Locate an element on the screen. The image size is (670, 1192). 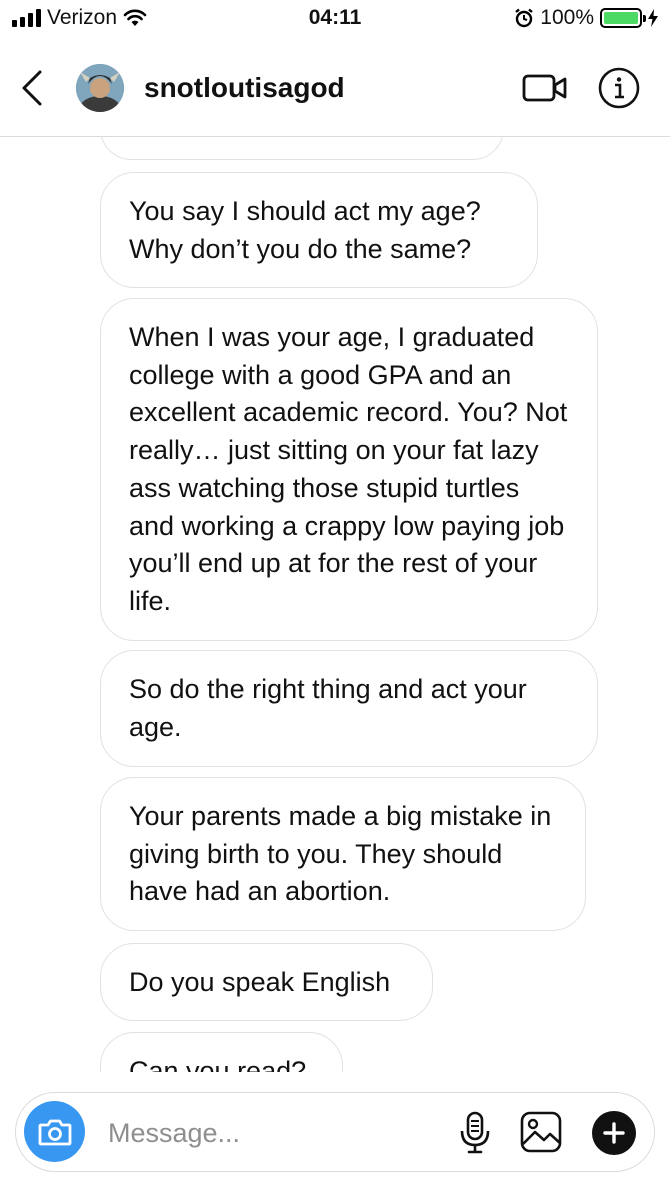
battery-percent: 100% is located at coordinates (567, 17).